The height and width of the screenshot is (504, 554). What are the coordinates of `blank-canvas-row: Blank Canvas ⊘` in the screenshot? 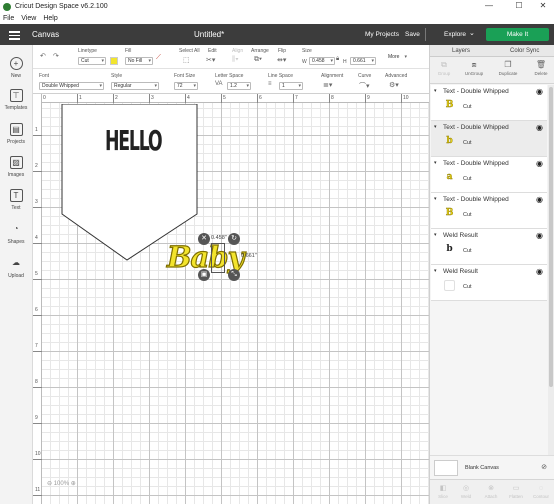 It's located at (492, 467).